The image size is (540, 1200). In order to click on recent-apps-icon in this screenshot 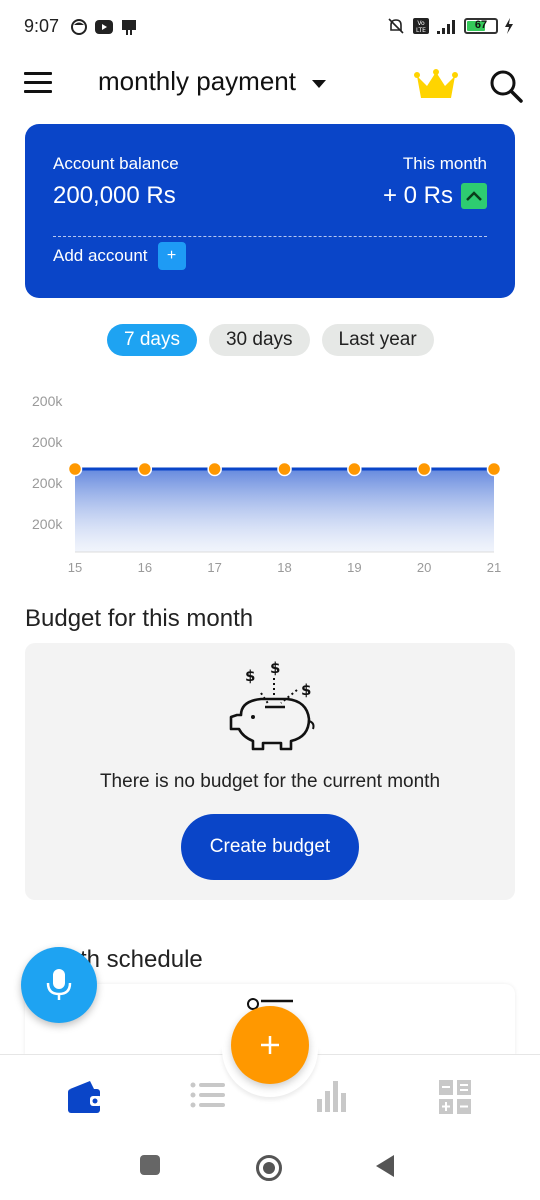, I will do `click(150, 1165)`.